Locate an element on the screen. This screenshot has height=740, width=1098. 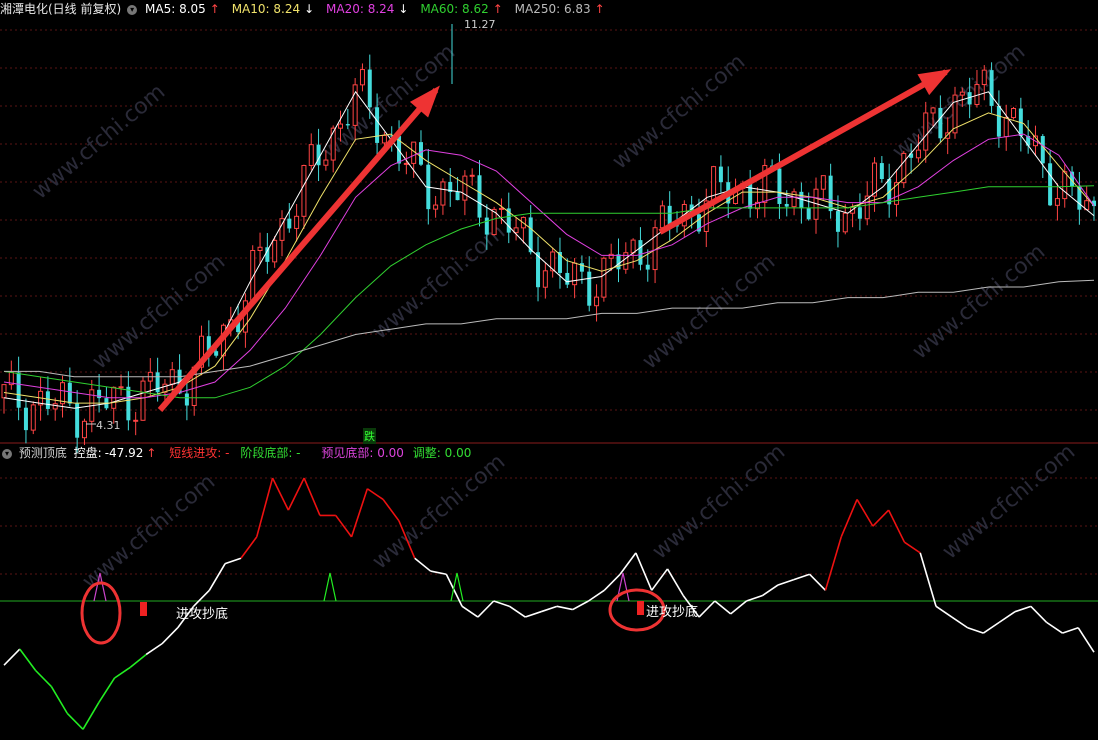
stage-bottom: 阶段底部: - is located at coordinates (270, 453).